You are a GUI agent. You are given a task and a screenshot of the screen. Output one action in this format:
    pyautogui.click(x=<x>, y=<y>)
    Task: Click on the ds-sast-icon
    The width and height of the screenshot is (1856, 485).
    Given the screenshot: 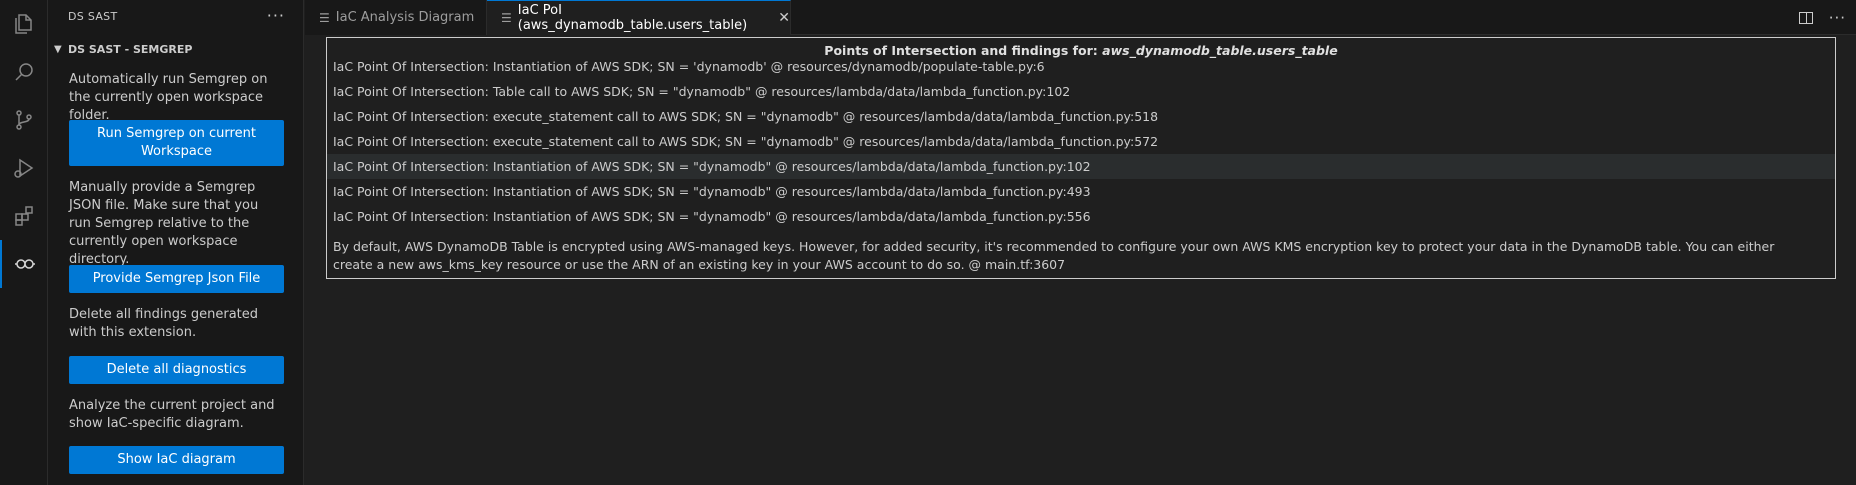 What is the action you would take?
    pyautogui.click(x=24, y=264)
    